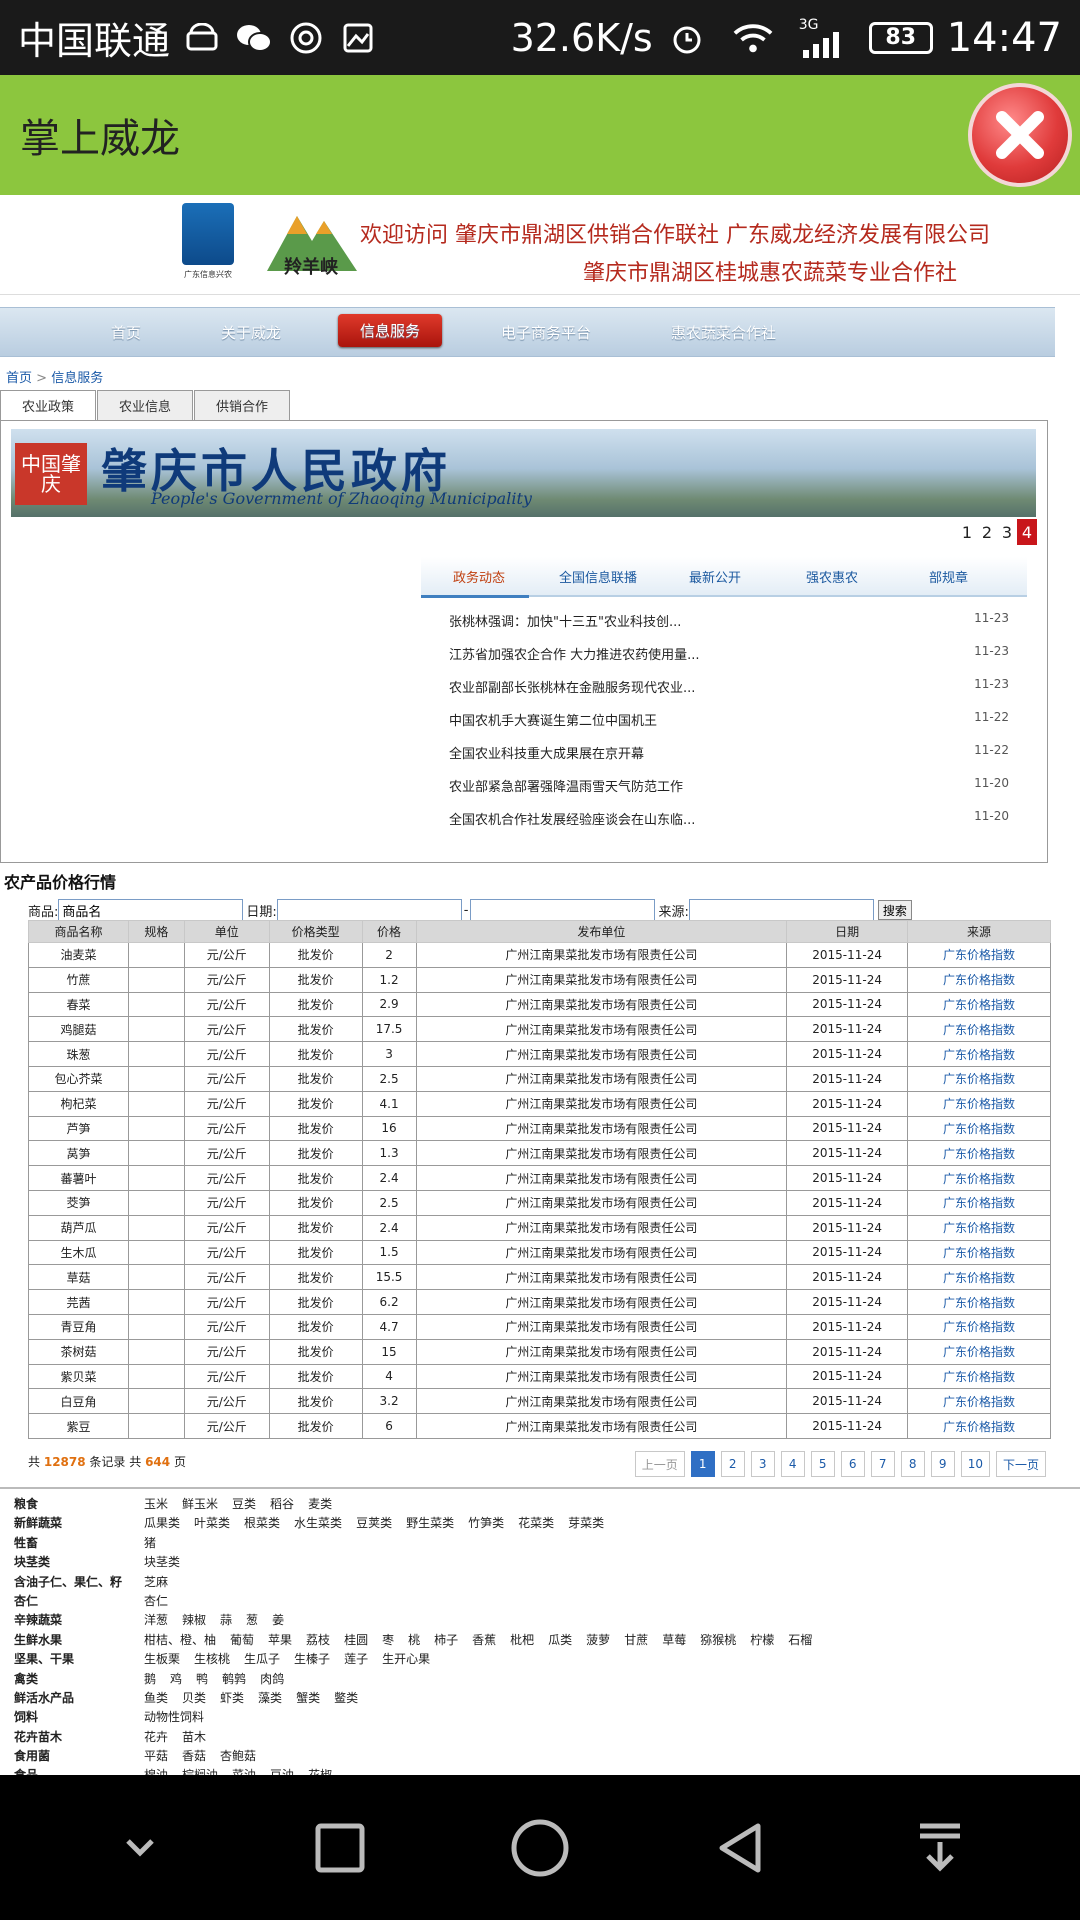 The image size is (1080, 1920). What do you see at coordinates (536, 1523) in the screenshot?
I see `category-link: 花菜类` at bounding box center [536, 1523].